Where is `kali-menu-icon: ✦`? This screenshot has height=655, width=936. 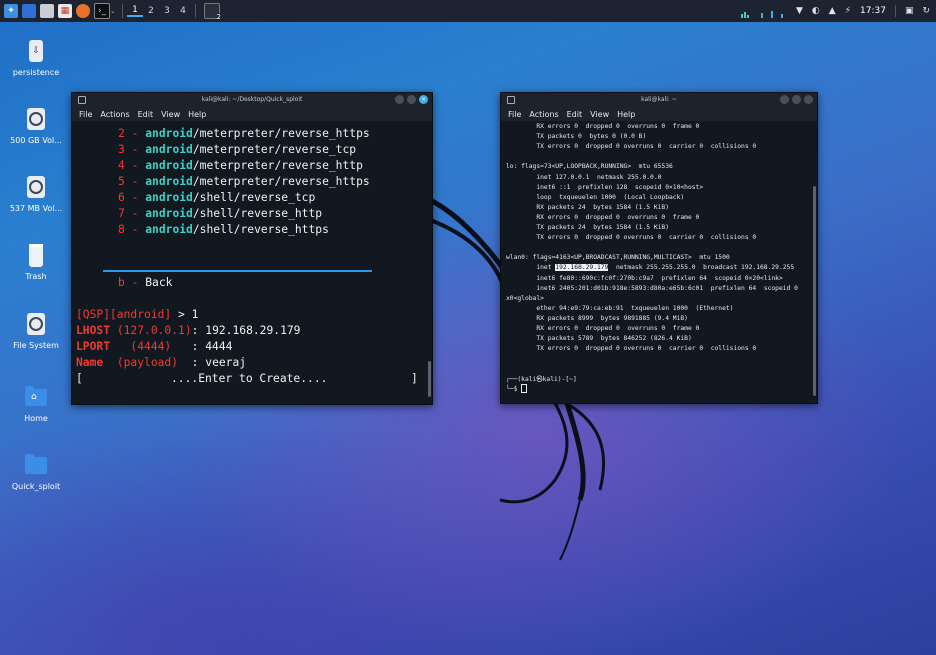
kali-menu-icon: ✦ is located at coordinates (11, 11).